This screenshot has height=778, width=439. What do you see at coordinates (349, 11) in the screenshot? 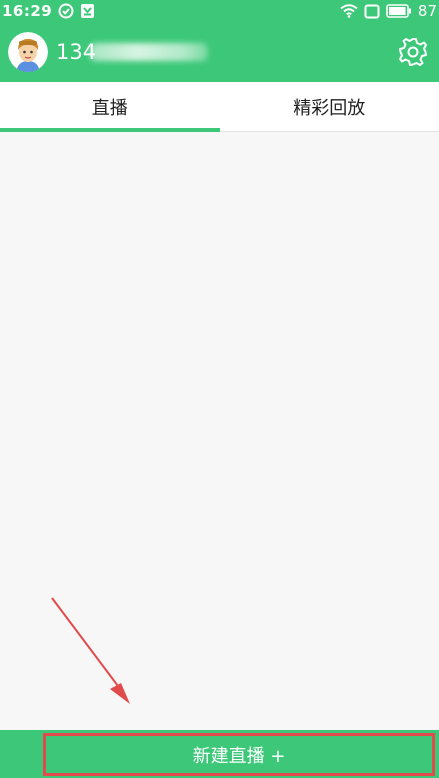
I see `wifi-icon` at bounding box center [349, 11].